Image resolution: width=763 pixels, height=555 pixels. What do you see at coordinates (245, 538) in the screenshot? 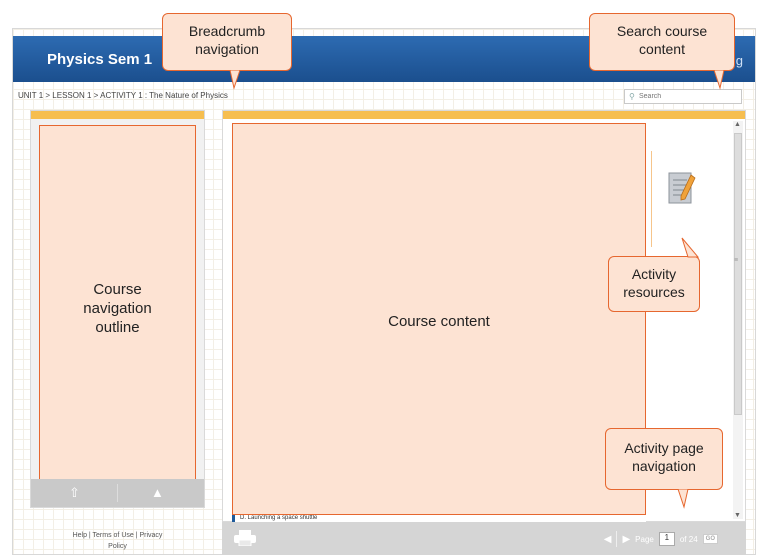
I see `print-icon` at bounding box center [245, 538].